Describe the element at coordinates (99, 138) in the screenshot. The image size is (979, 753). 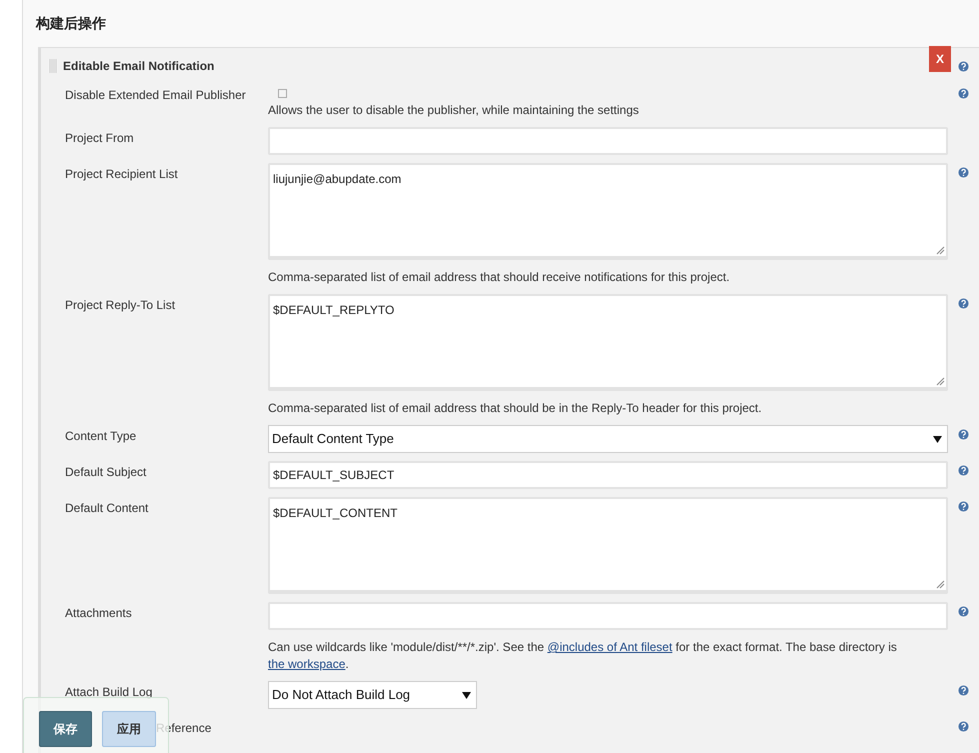
I see `field-label: Project From` at that location.